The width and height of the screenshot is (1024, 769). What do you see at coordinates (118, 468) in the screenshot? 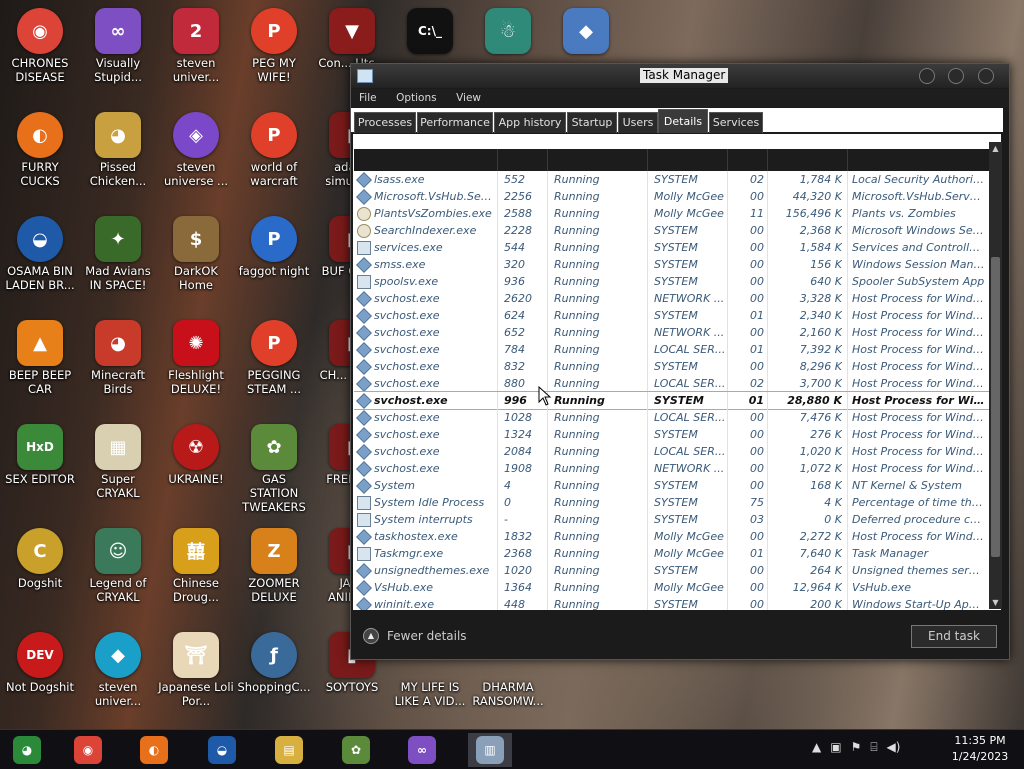
I see `desktop-icon: ▦ Super CRYAKL` at bounding box center [118, 468].